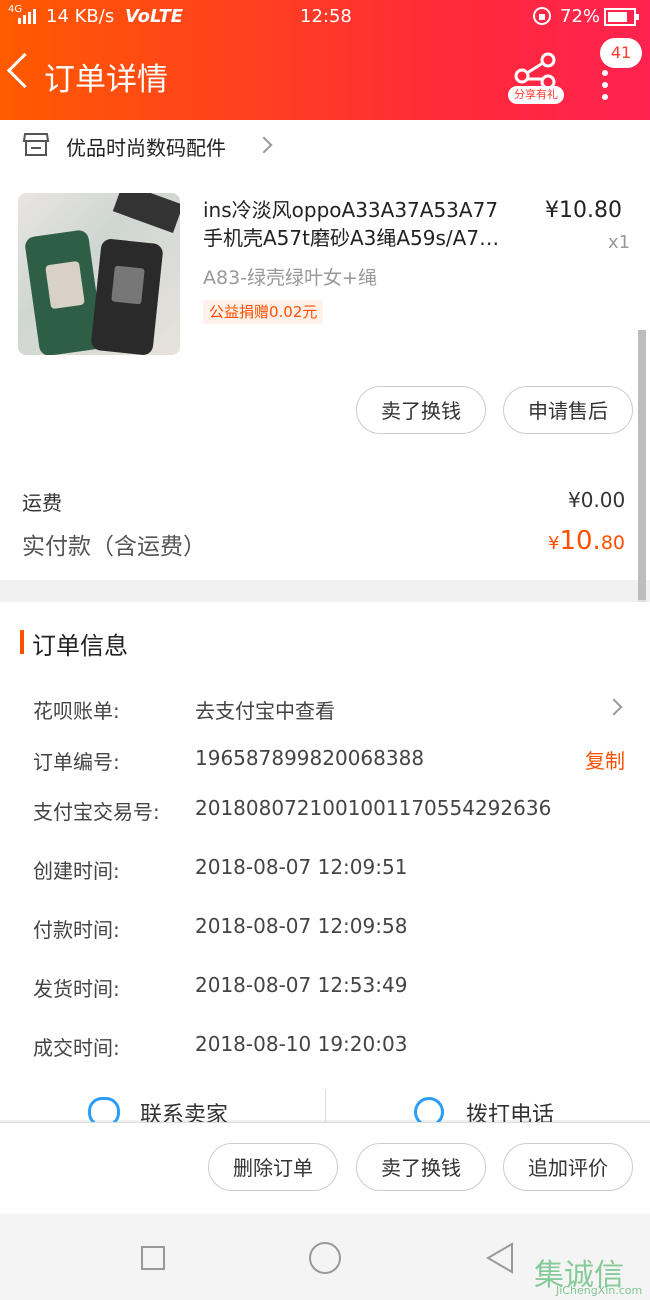 The height and width of the screenshot is (1300, 650). Describe the element at coordinates (605, 759) in the screenshot. I see `copy-order-number-button: 复制` at that location.